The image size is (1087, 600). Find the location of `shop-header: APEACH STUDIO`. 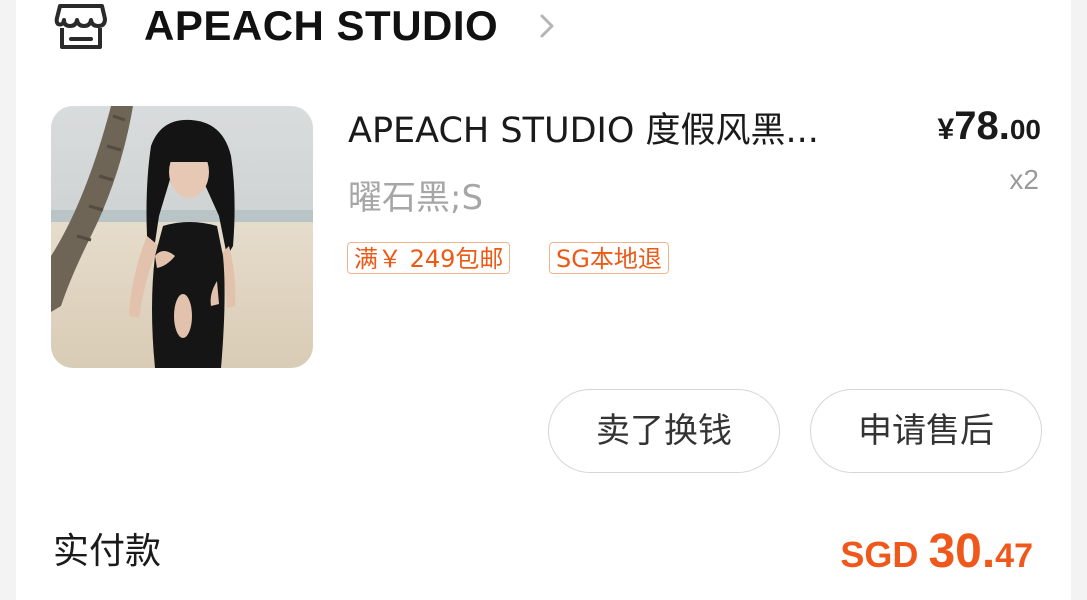

shop-header: APEACH STUDIO is located at coordinates (543, 30).